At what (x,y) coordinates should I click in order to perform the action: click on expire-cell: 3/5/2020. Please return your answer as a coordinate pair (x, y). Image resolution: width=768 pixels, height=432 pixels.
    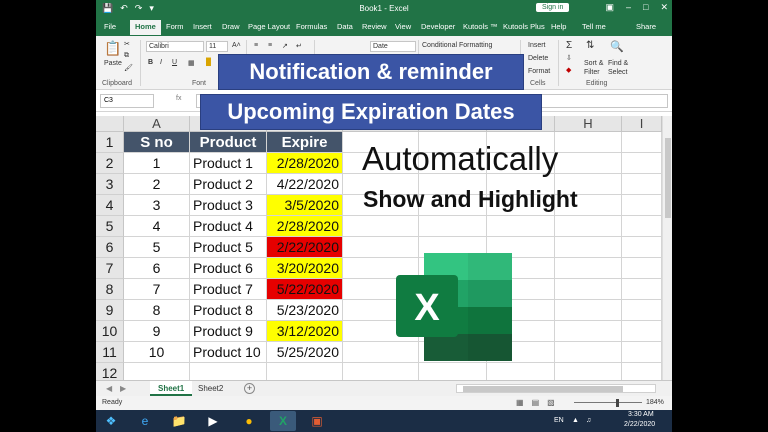
    Looking at the image, I should click on (305, 205).